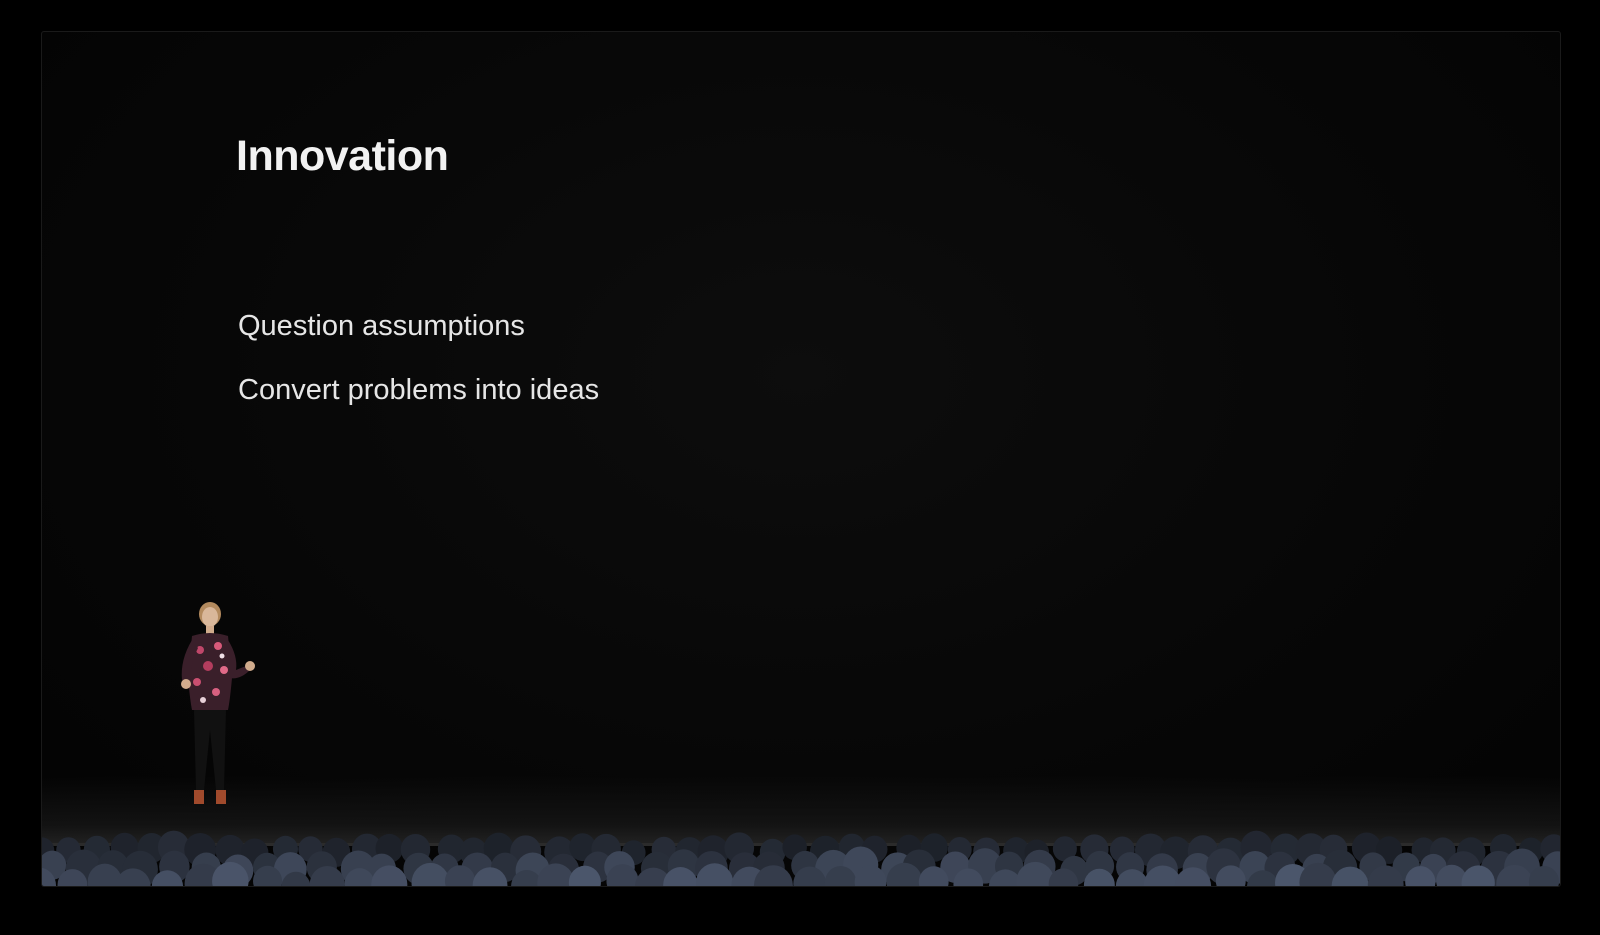  What do you see at coordinates (381, 326) in the screenshot?
I see `bullet-item: Question assumptions` at bounding box center [381, 326].